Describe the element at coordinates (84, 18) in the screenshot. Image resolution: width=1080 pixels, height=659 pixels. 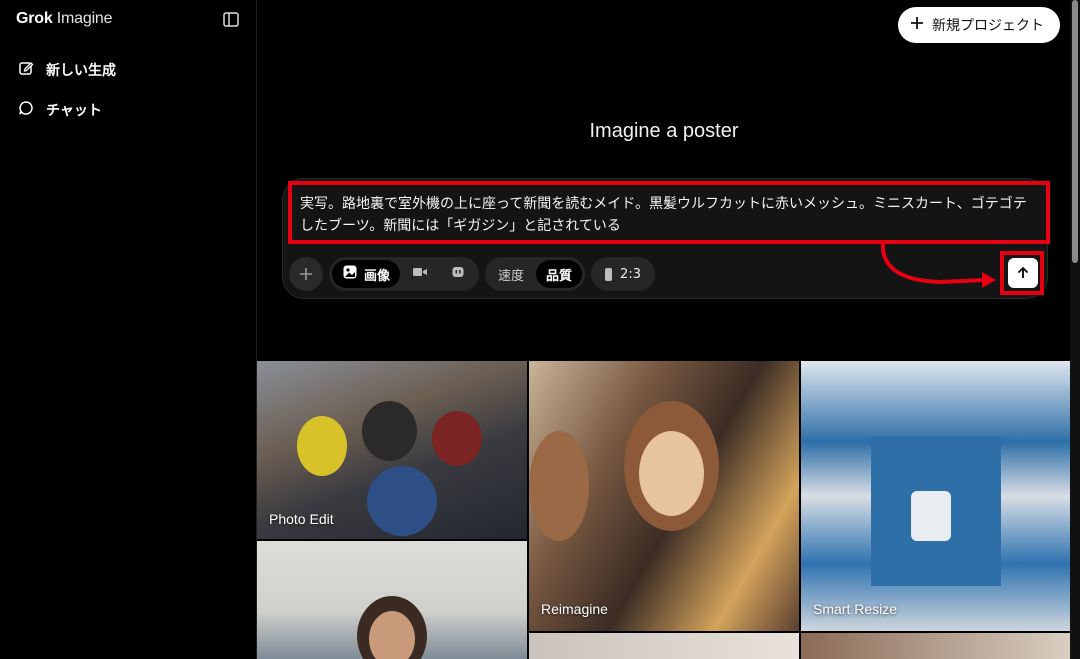
I see `logo-imagine: Imagine` at that location.